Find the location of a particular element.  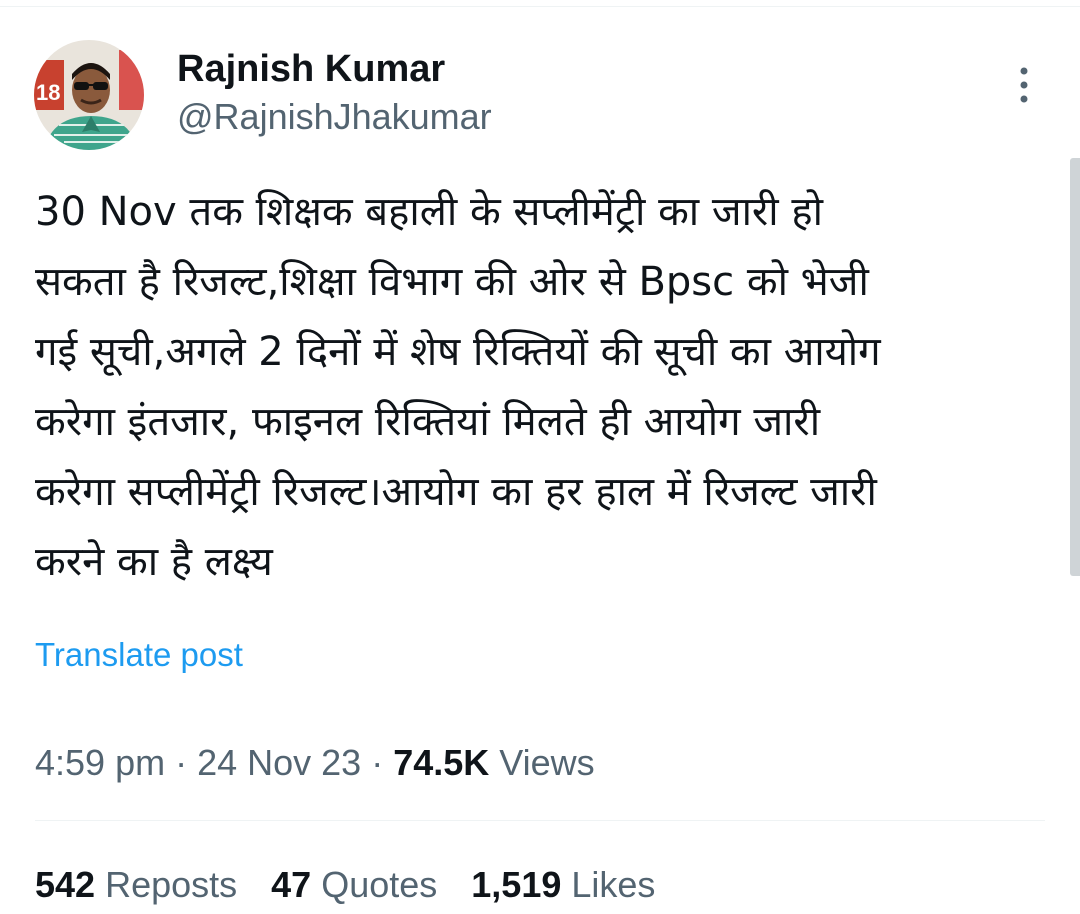

author-handle: @RajnishJhakumar is located at coordinates (334, 117).